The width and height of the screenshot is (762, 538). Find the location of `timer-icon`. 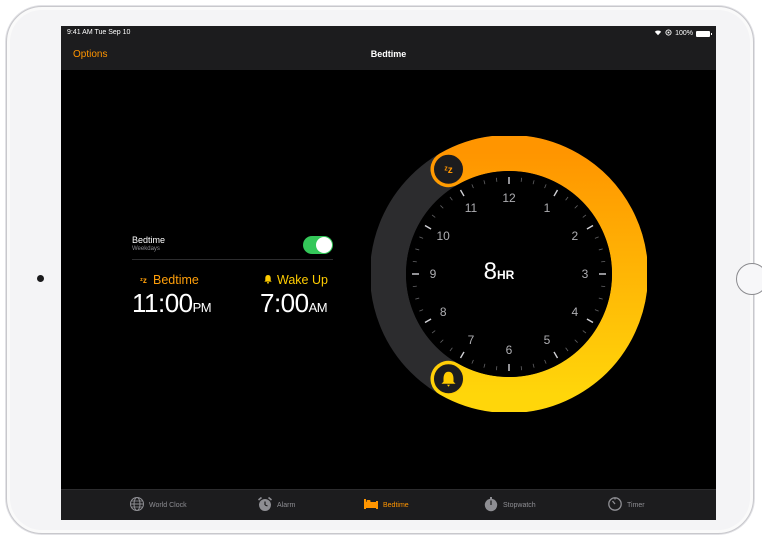

timer-icon is located at coordinates (615, 505).